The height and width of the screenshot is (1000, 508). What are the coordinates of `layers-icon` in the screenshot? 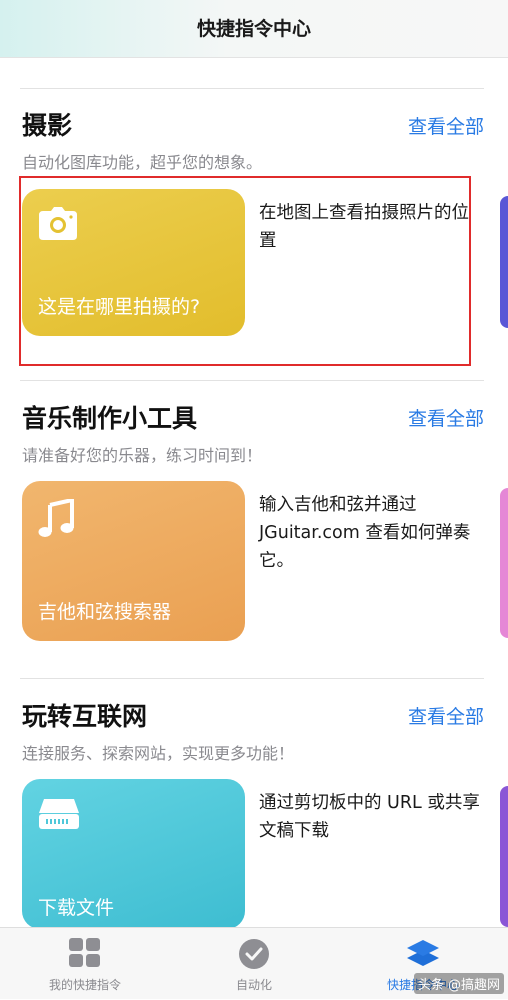 It's located at (423, 956).